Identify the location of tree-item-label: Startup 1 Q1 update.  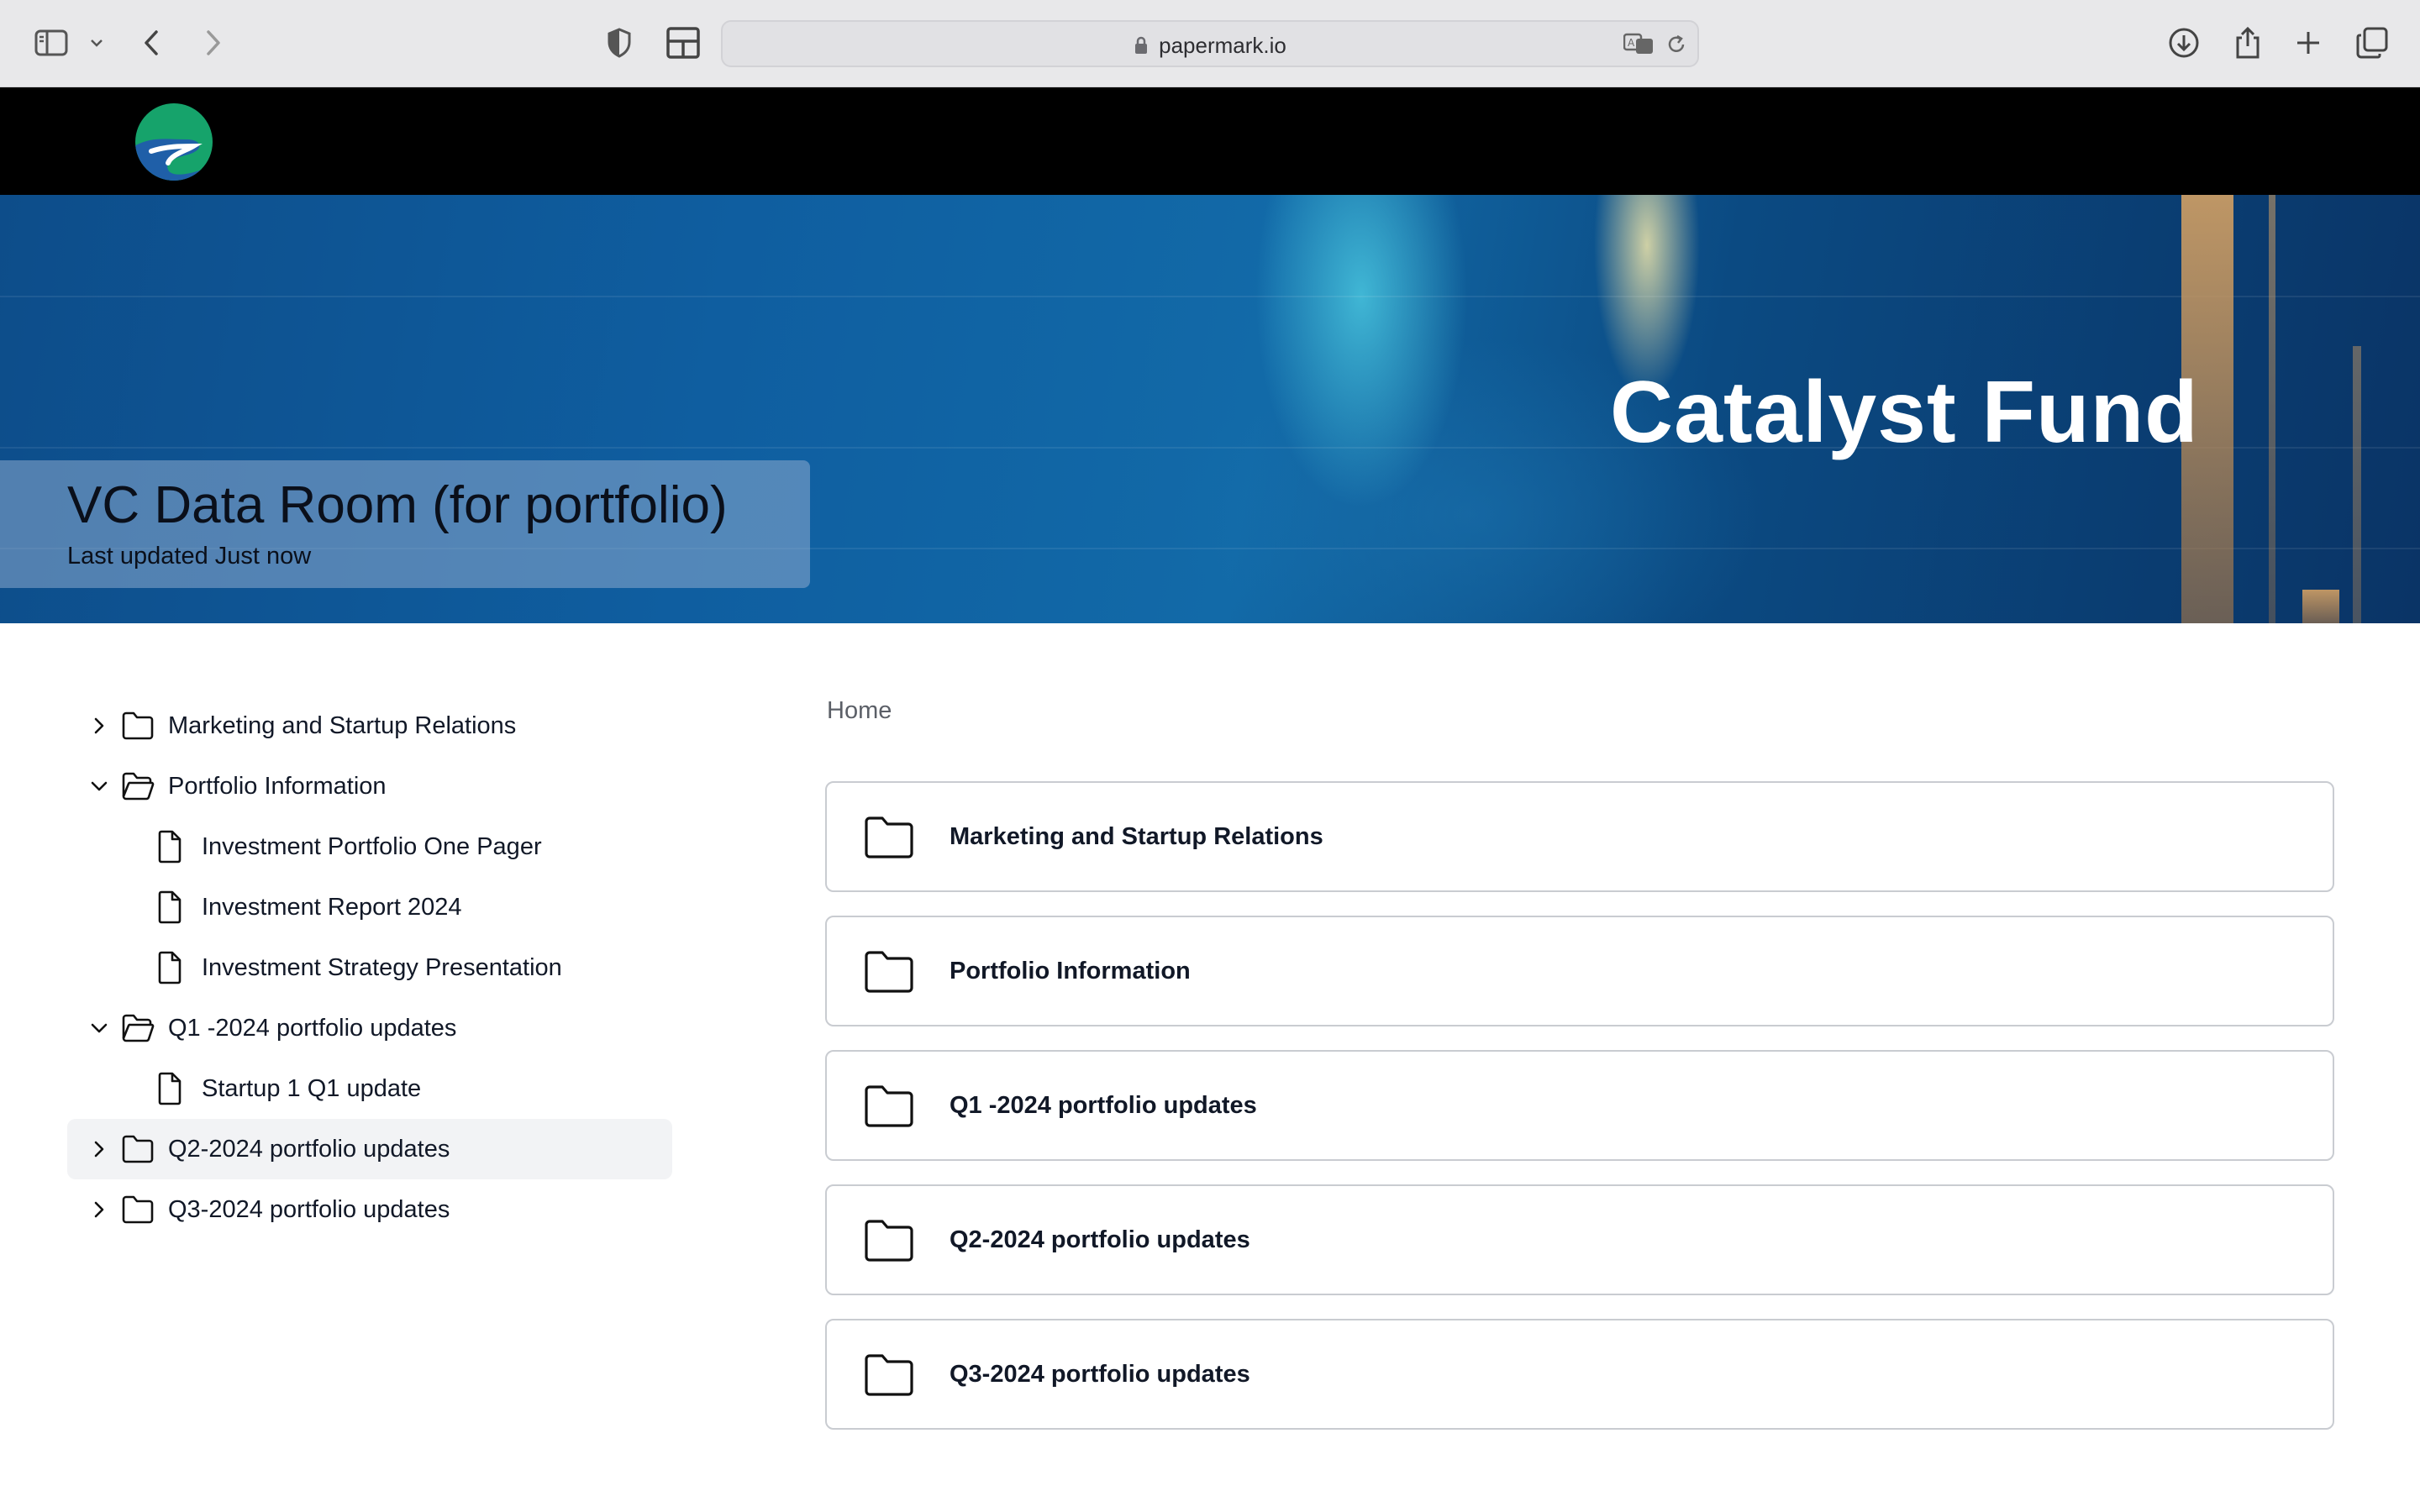
(312, 1088).